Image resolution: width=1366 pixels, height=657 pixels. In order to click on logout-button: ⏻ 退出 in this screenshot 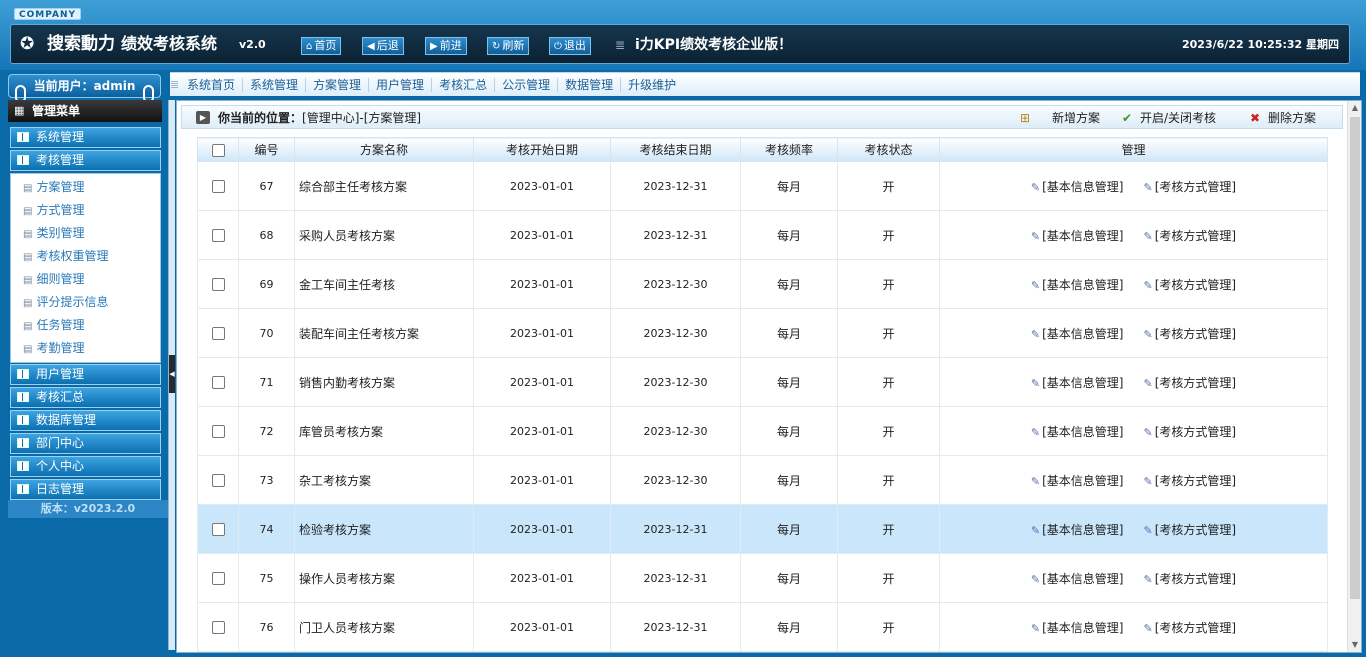, I will do `click(570, 46)`.